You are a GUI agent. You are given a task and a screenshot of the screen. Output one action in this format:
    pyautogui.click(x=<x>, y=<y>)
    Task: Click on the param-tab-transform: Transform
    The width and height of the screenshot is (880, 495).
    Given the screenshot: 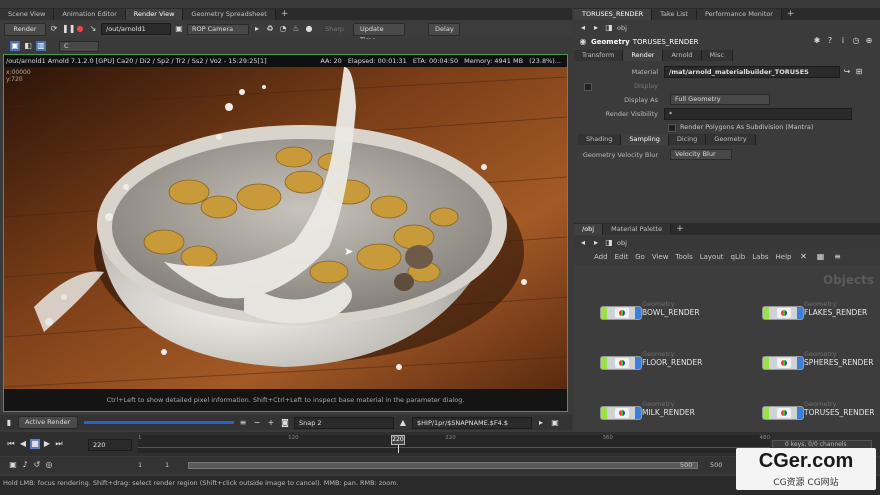 What is the action you would take?
    pyautogui.click(x=599, y=55)
    